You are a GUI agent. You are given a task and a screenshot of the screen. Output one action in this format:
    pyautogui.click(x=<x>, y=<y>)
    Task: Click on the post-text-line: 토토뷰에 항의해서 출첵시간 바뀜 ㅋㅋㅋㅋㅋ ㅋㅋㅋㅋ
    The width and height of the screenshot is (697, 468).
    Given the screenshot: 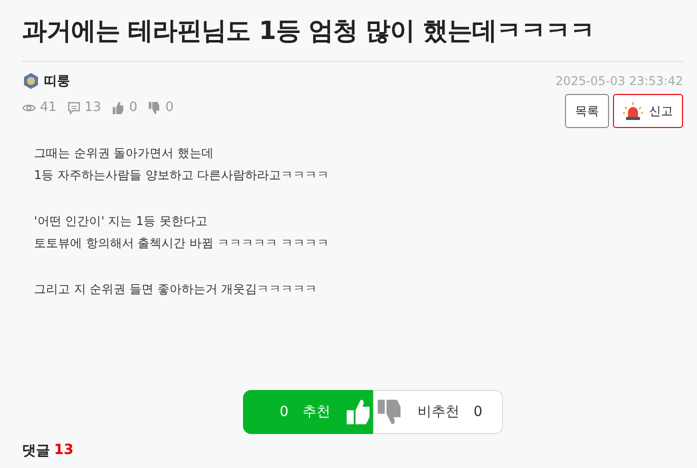 What is the action you would take?
    pyautogui.click(x=182, y=243)
    